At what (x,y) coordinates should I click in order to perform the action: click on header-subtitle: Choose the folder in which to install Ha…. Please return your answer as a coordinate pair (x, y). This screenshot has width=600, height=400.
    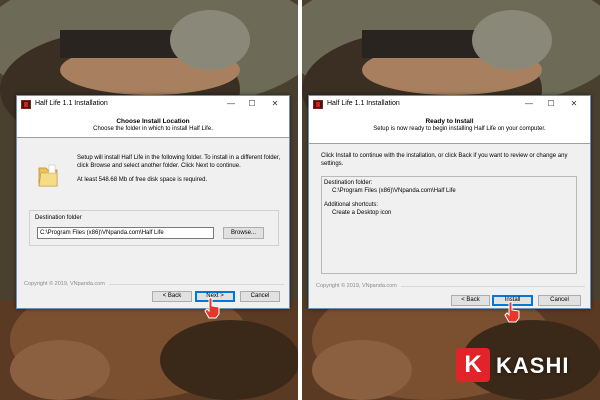
    Looking at the image, I should click on (153, 129).